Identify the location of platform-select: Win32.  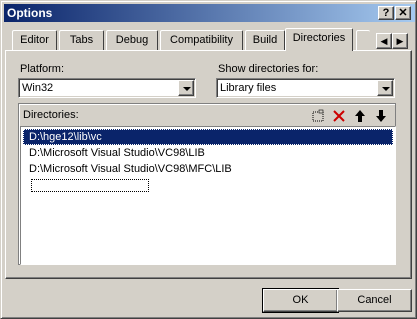
(107, 88).